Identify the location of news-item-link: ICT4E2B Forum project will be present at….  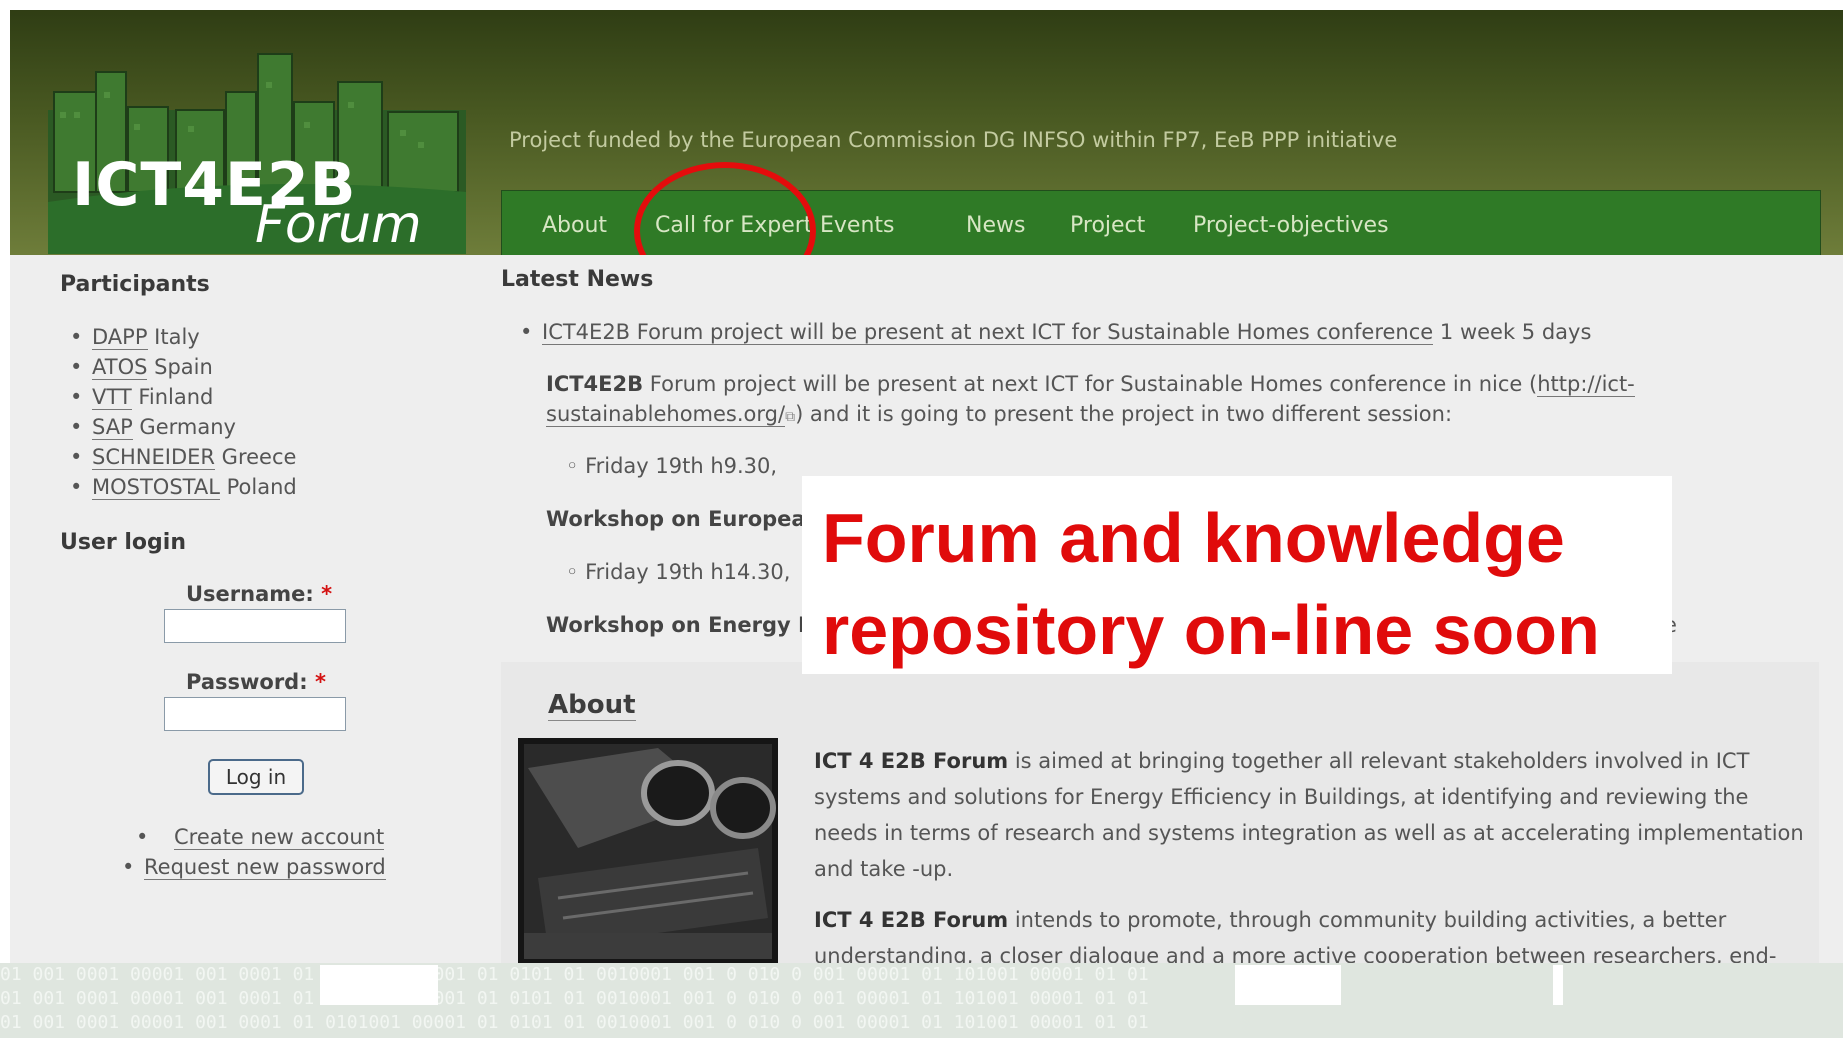
(988, 332).